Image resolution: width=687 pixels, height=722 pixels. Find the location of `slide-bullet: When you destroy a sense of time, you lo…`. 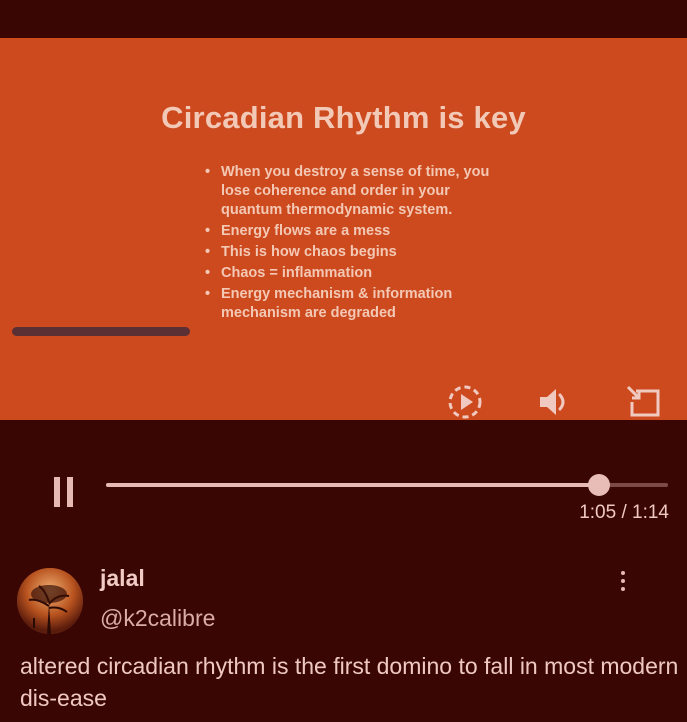

slide-bullet: When you destroy a sense of time, you lo… is located at coordinates (350, 191).